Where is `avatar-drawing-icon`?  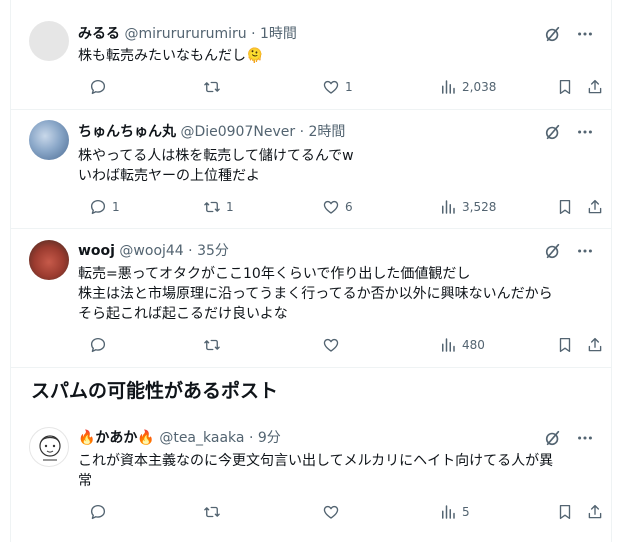 avatar-drawing-icon is located at coordinates (50, 448).